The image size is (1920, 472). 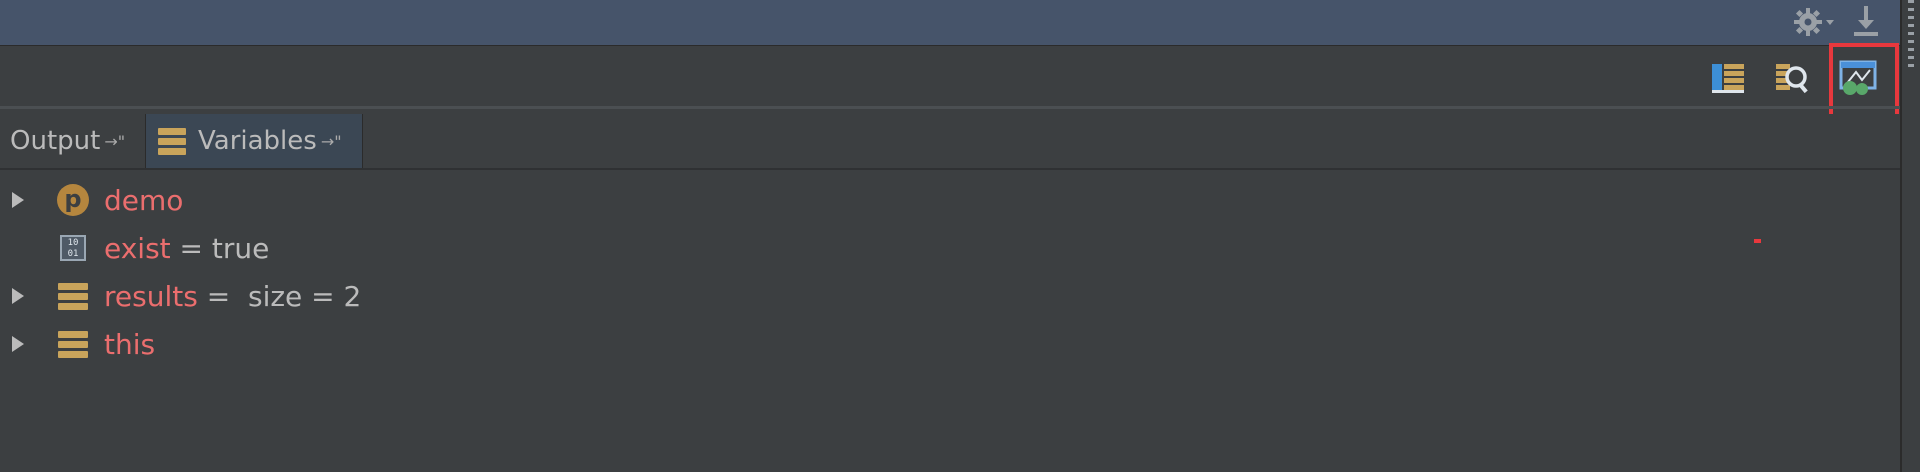 I want to click on side-tool-strip, so click(x=1910, y=236).